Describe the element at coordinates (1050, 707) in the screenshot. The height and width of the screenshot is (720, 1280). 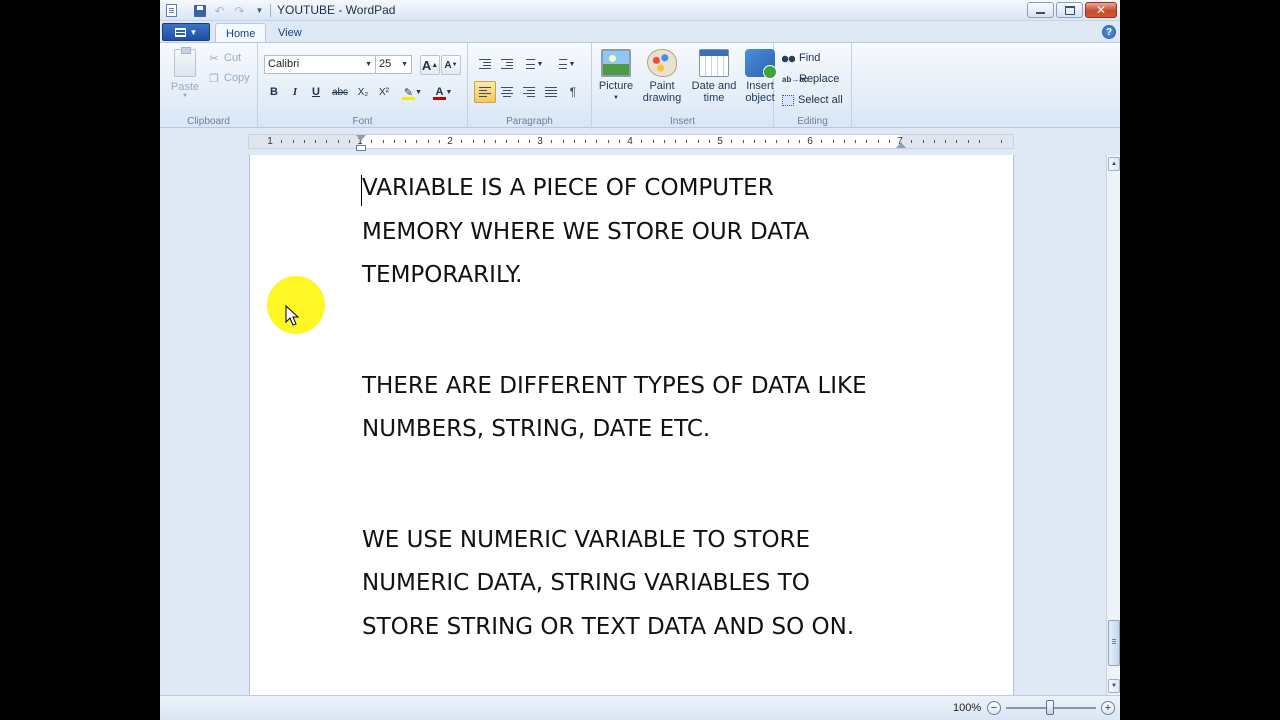
I see `zoom-slider-thumb` at that location.